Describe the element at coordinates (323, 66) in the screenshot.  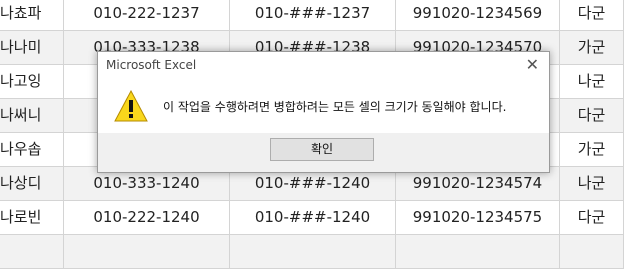
I see `dialog-titlebar: Microsoft Excel ✕` at that location.